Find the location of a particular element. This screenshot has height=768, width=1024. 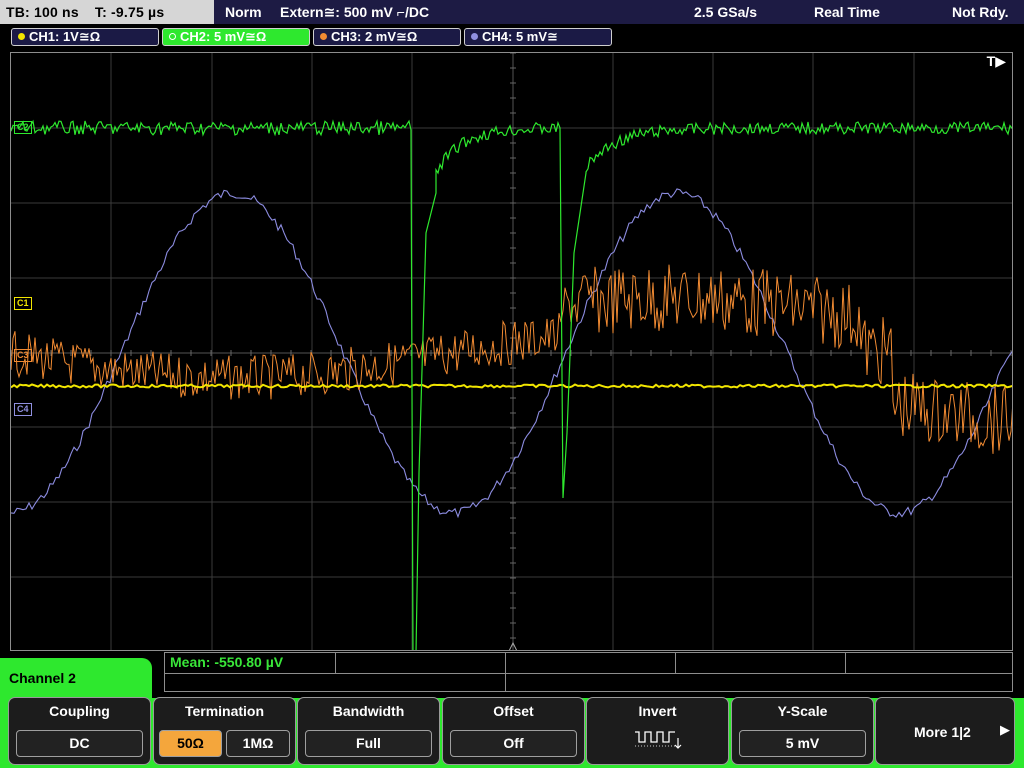

ch3-label: CH3: 2 mV≅Ω is located at coordinates (374, 36).